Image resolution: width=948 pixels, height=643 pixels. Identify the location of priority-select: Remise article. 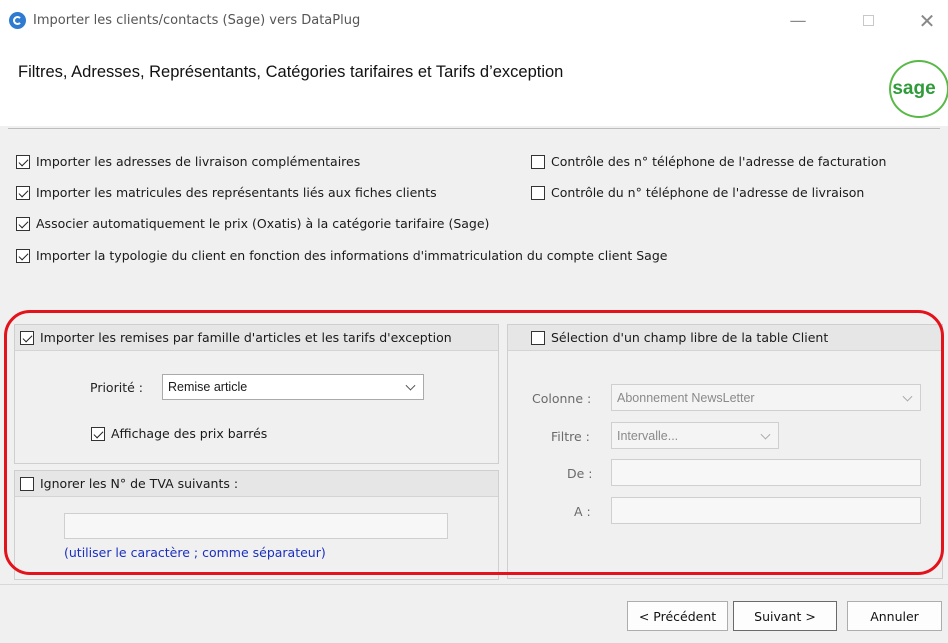
(293, 387).